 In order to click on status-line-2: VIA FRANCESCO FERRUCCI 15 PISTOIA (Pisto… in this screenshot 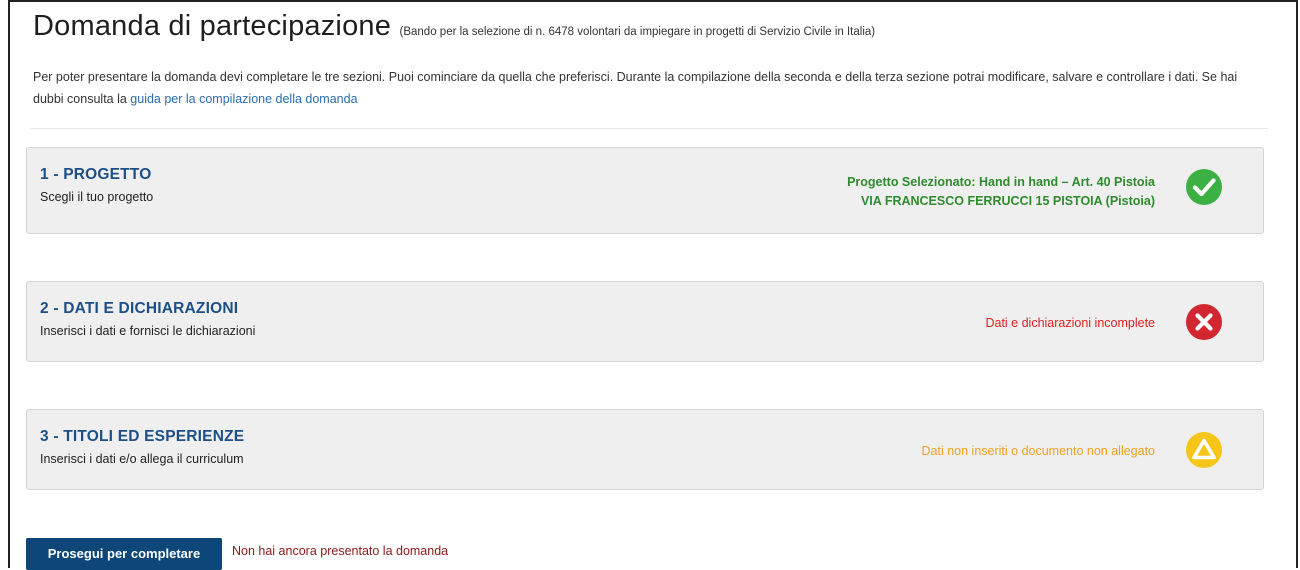, I will do `click(1007, 201)`.